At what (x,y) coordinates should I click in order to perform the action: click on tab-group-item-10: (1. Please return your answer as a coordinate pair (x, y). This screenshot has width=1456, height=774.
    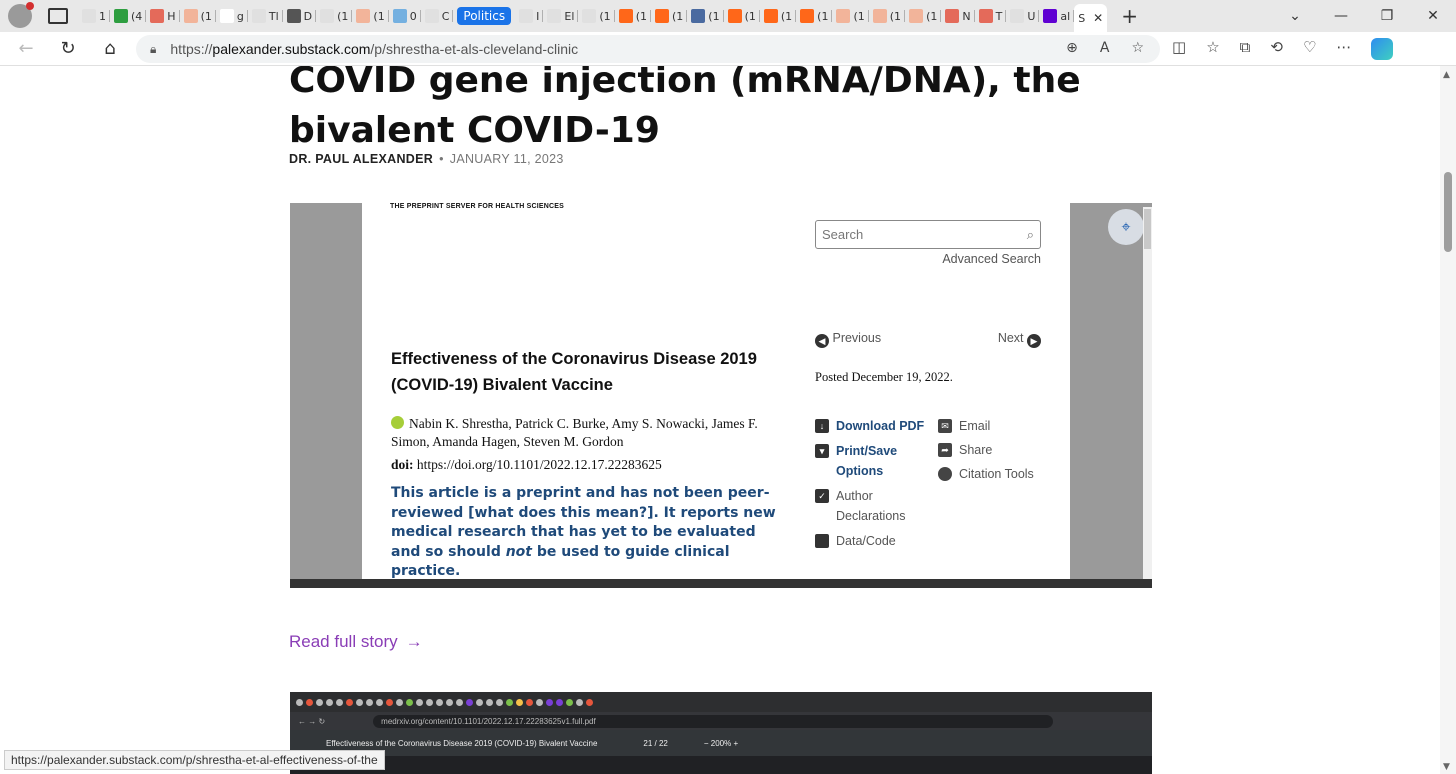
    Looking at the image, I should click on (887, 16).